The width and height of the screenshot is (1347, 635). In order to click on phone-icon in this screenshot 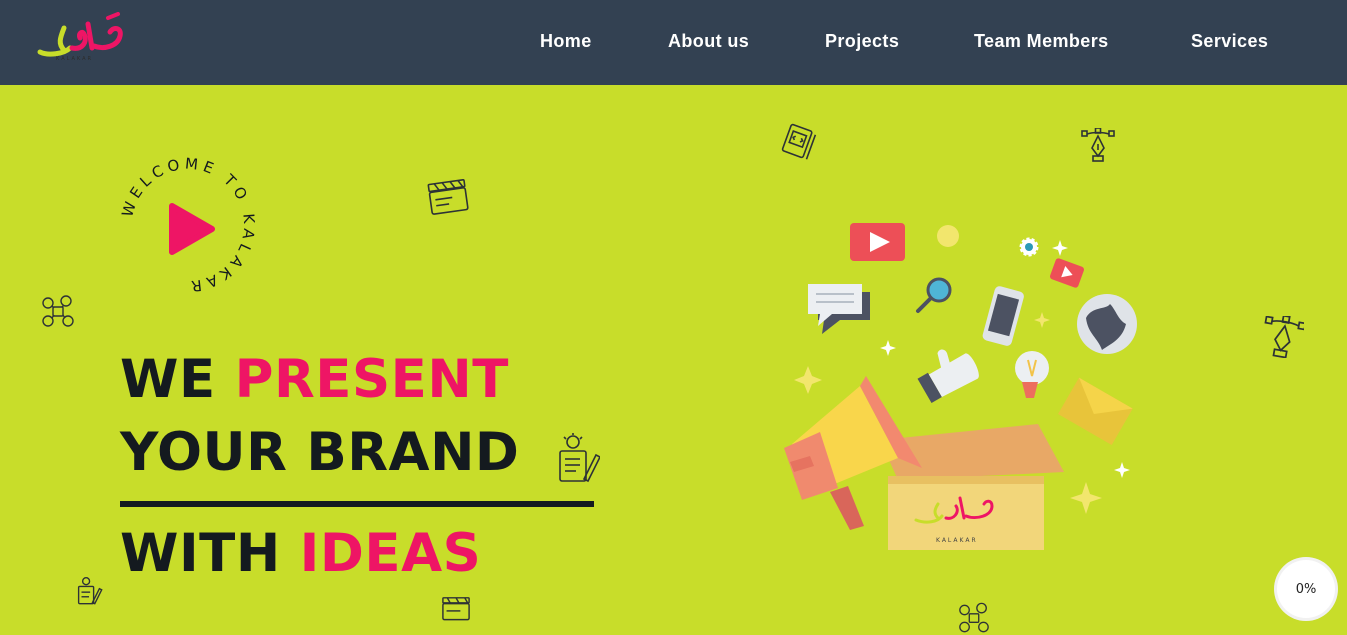, I will do `click(1003, 316)`.